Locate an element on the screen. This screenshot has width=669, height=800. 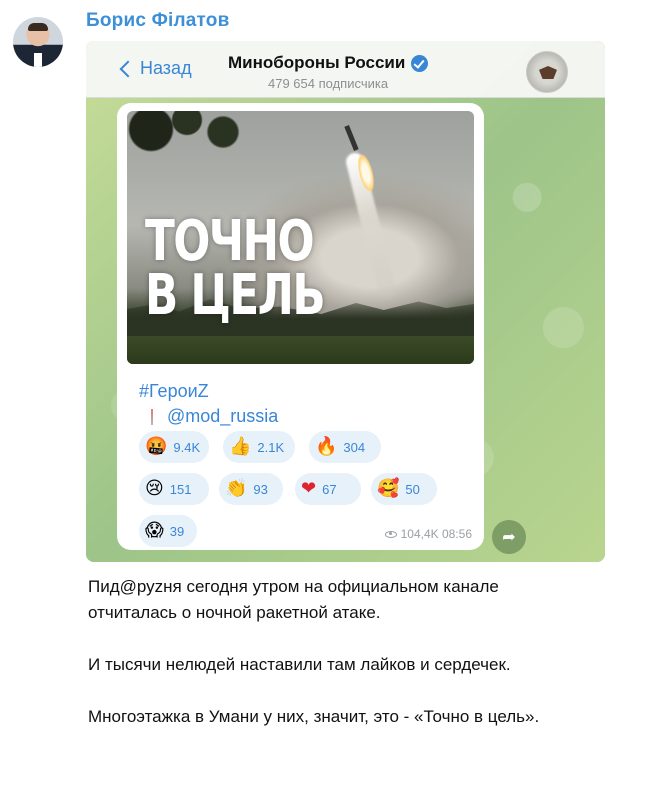
avatar-hair is located at coordinates (38, 27).